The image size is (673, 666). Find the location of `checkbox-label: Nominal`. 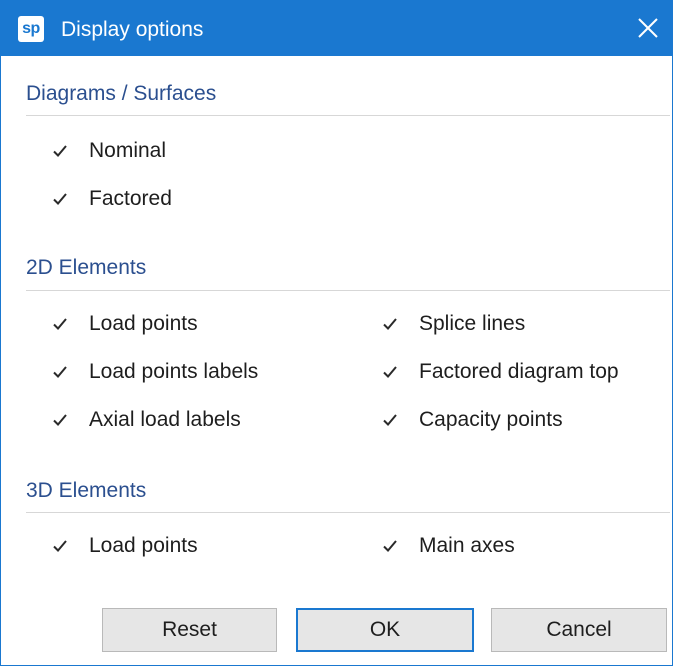

checkbox-label: Nominal is located at coordinates (128, 150).